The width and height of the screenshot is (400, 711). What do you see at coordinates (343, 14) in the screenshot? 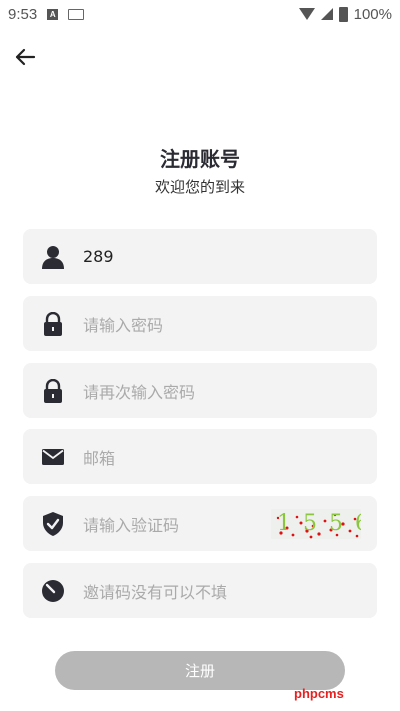
I see `battery-icon` at bounding box center [343, 14].